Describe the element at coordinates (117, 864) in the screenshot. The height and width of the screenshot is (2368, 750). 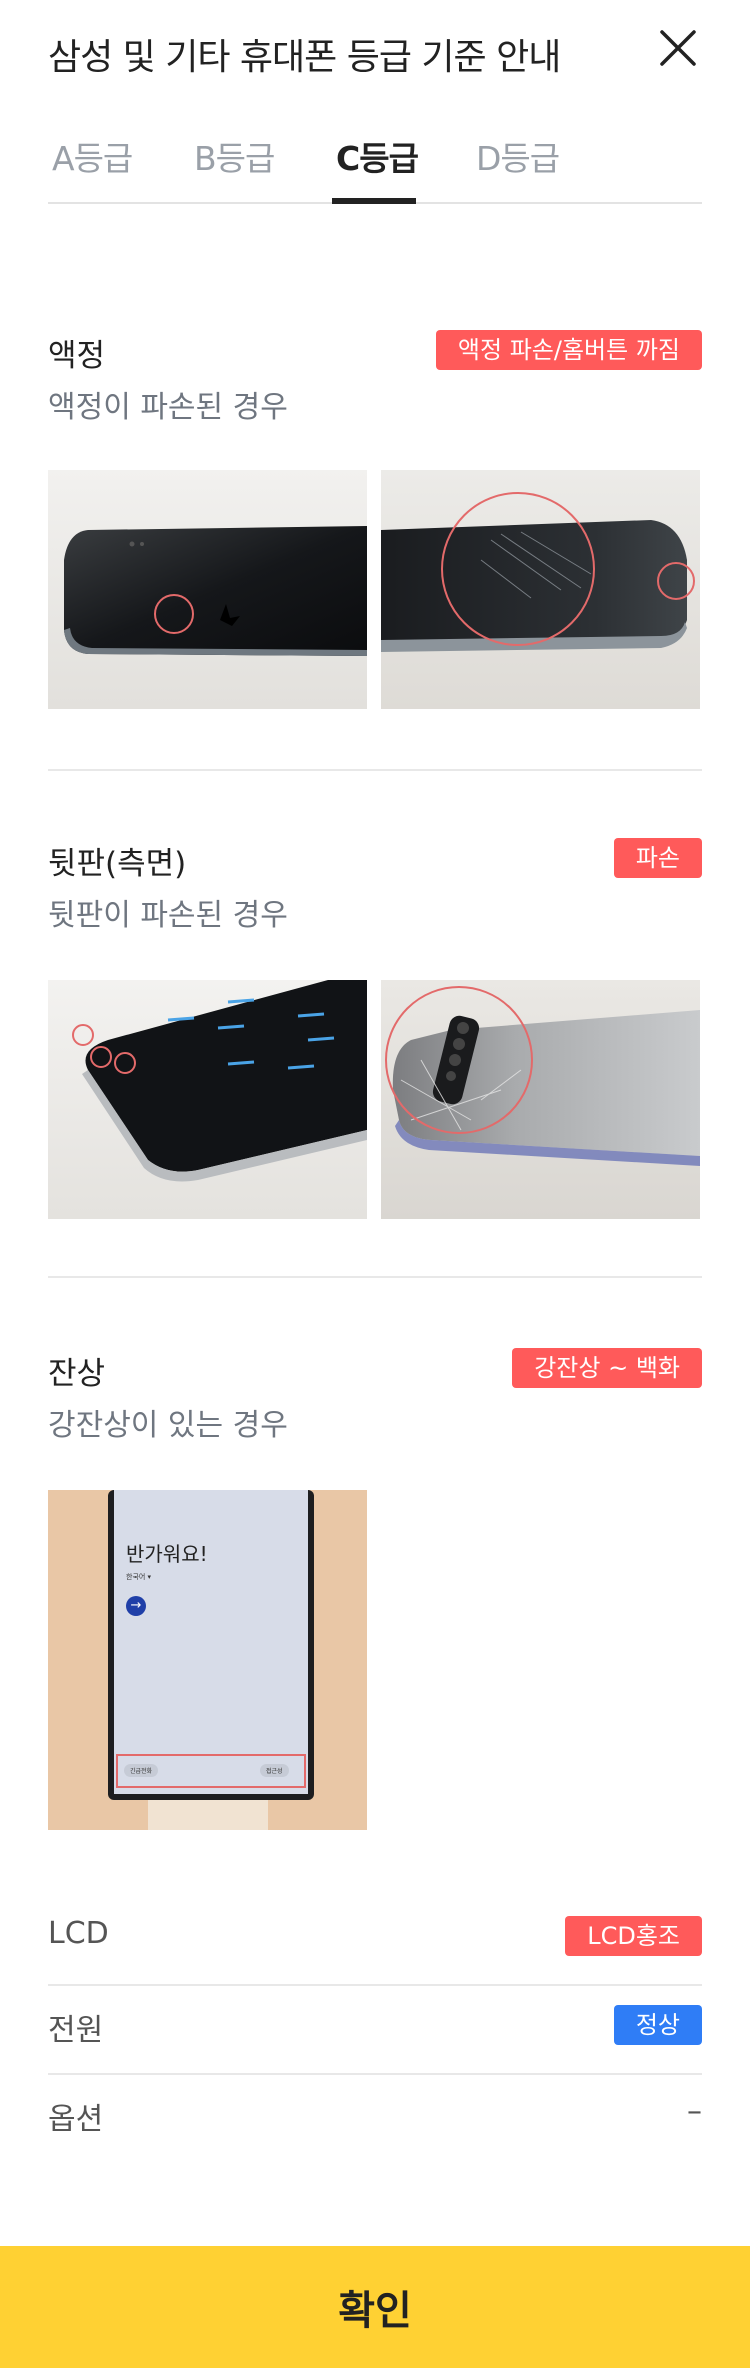
I see `section-title: 뒷판(측면)` at that location.